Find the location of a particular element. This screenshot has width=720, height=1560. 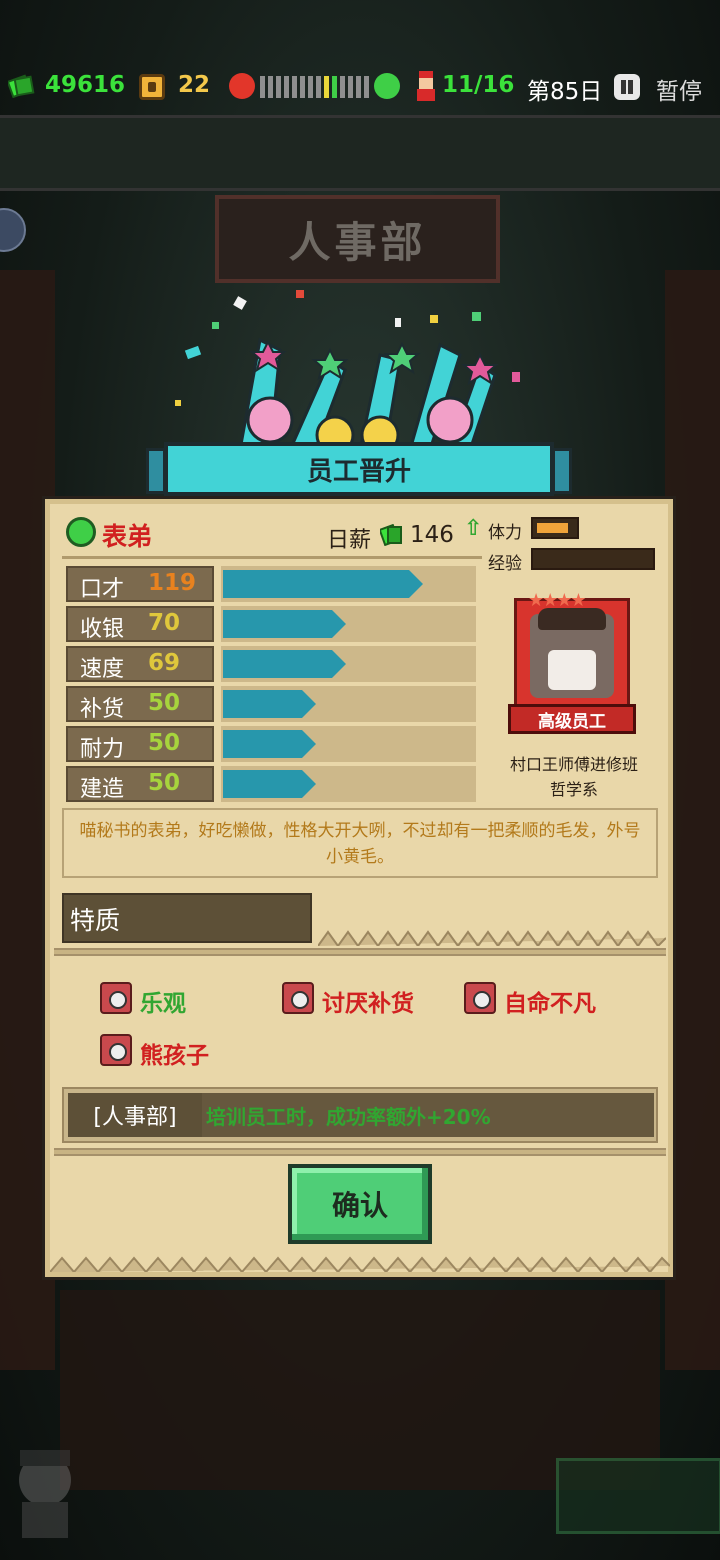

stat-row: 速度 69 is located at coordinates (276, 664).